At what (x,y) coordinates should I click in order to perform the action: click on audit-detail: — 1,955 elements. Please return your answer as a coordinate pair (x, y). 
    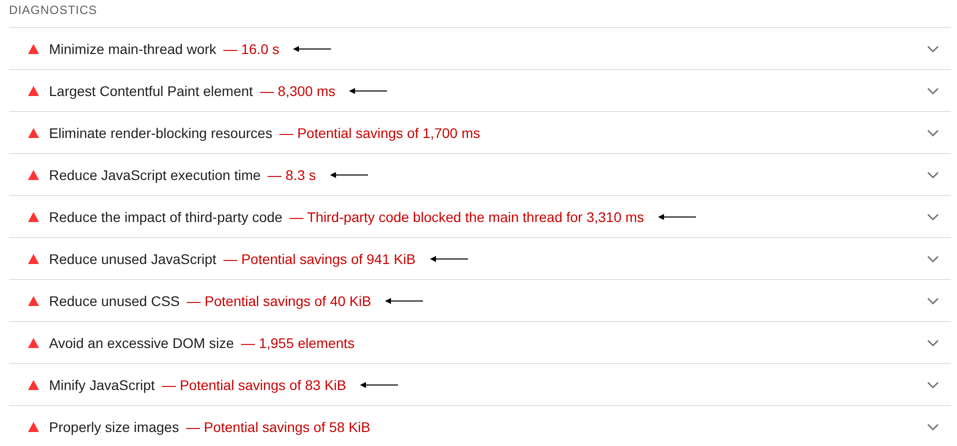
    Looking at the image, I should click on (297, 342).